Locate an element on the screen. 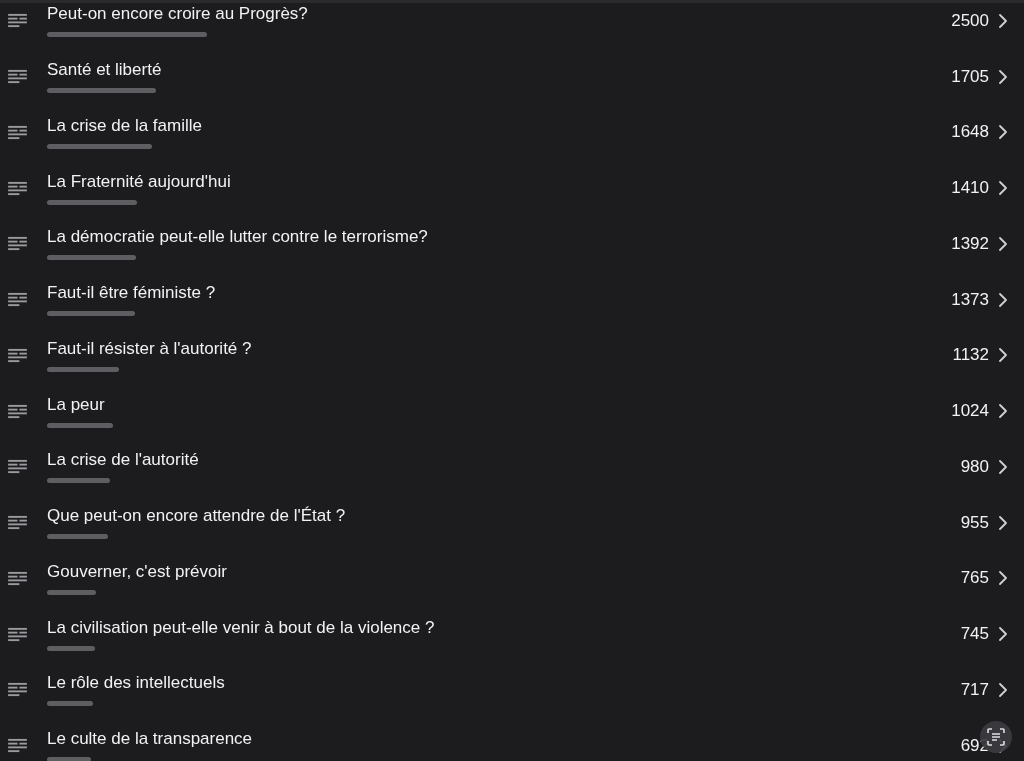 This screenshot has width=1024, height=761. topic-title: Peut-on encore croire au Progrès? is located at coordinates (177, 14).